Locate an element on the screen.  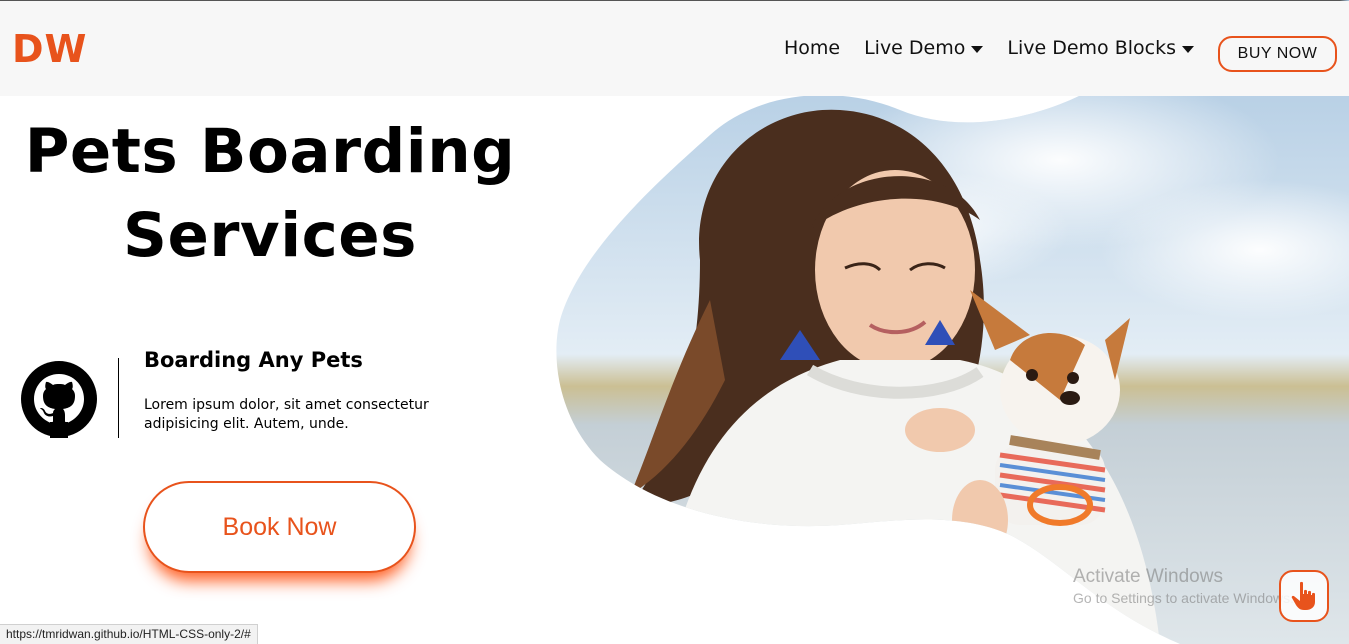
logo: DW is located at coordinates (49, 49).